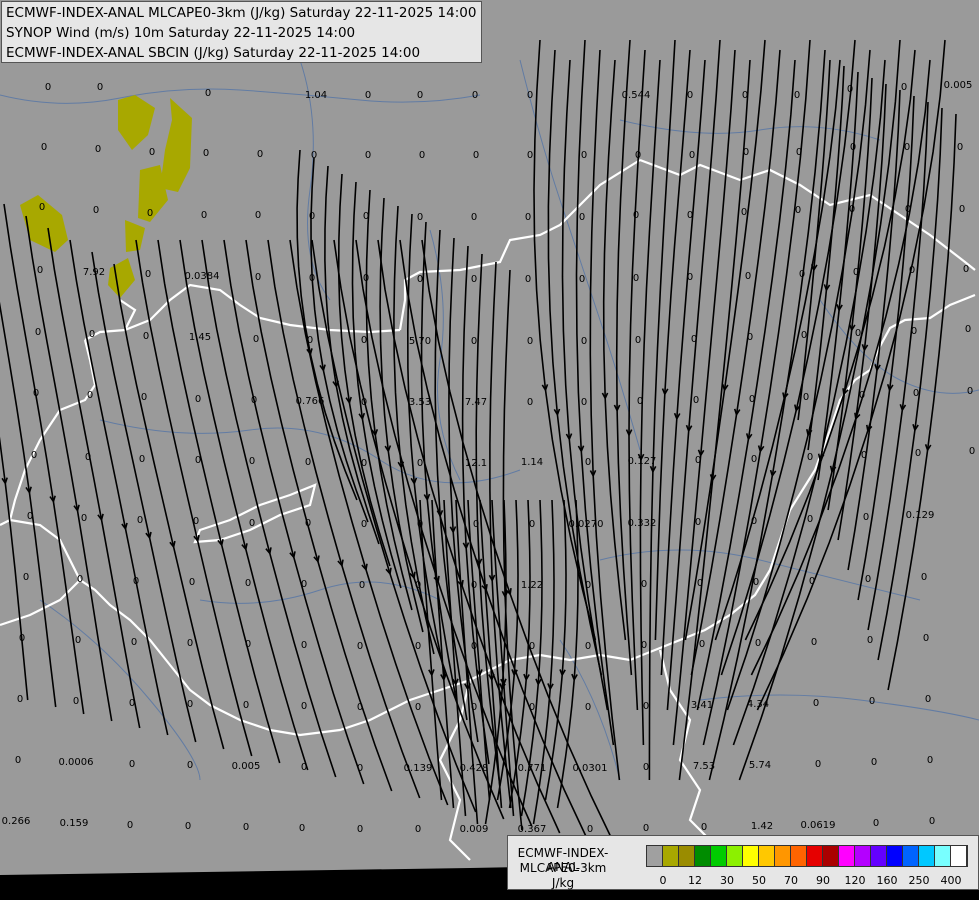  I want to click on sbcin-value: 5.70, so click(420, 341).